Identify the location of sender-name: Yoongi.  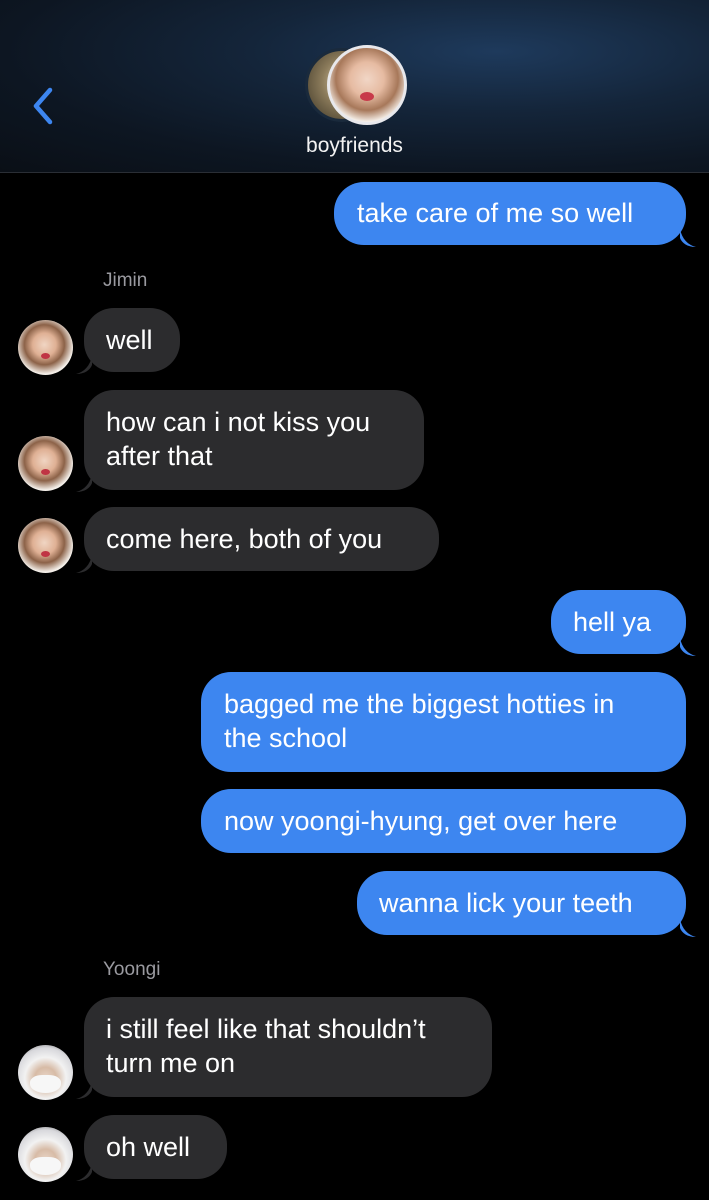
(132, 969).